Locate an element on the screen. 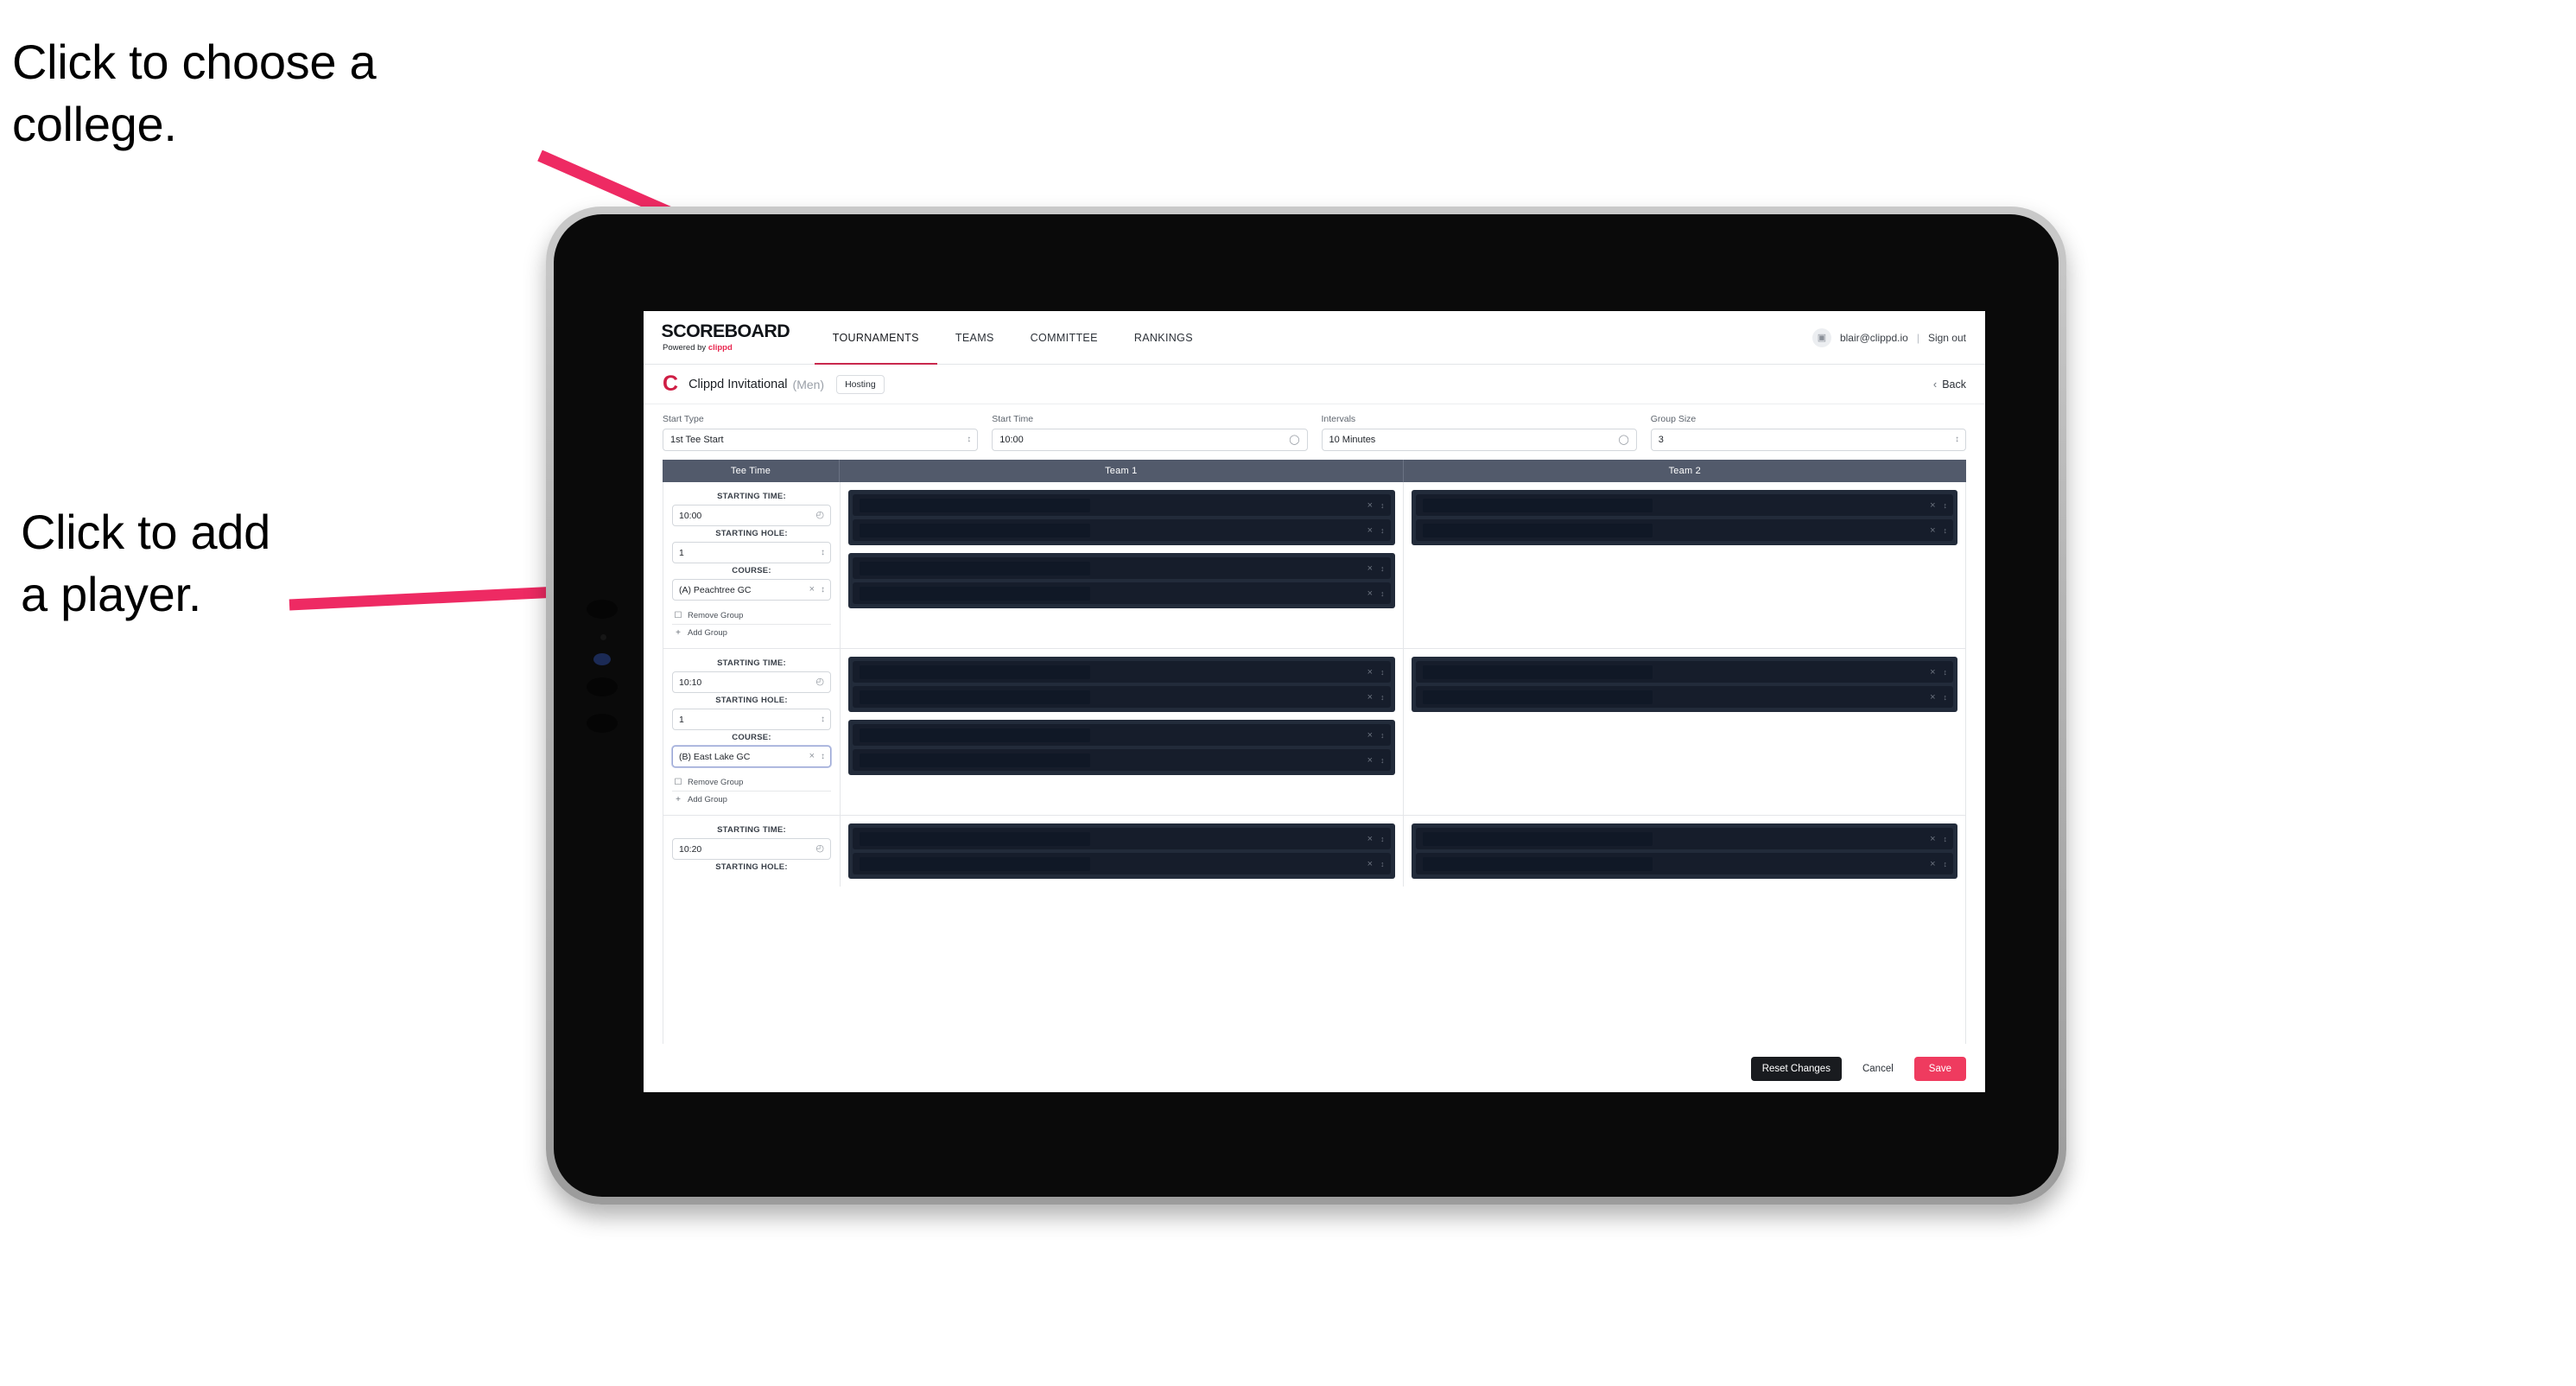 The width and height of the screenshot is (2576, 1386). avatar: ▣ is located at coordinates (1821, 337).